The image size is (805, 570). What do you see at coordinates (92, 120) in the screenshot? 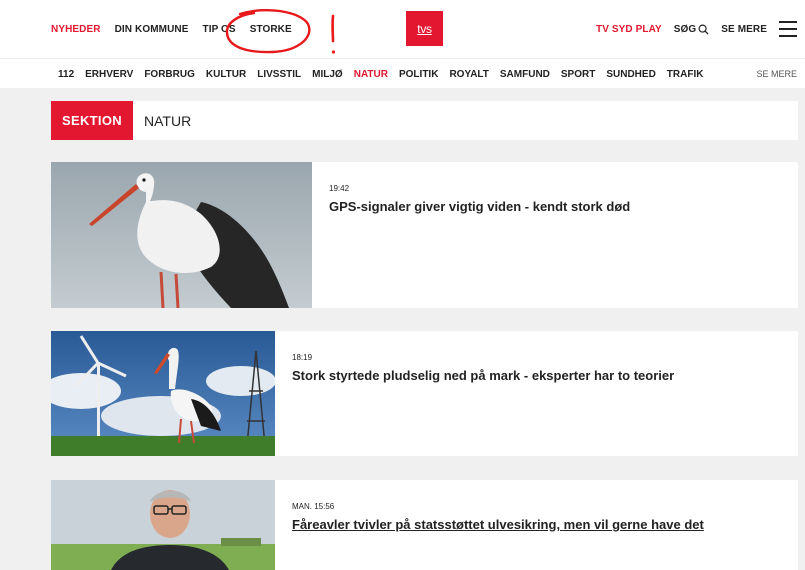
I see `section-tag: SEKTION` at bounding box center [92, 120].